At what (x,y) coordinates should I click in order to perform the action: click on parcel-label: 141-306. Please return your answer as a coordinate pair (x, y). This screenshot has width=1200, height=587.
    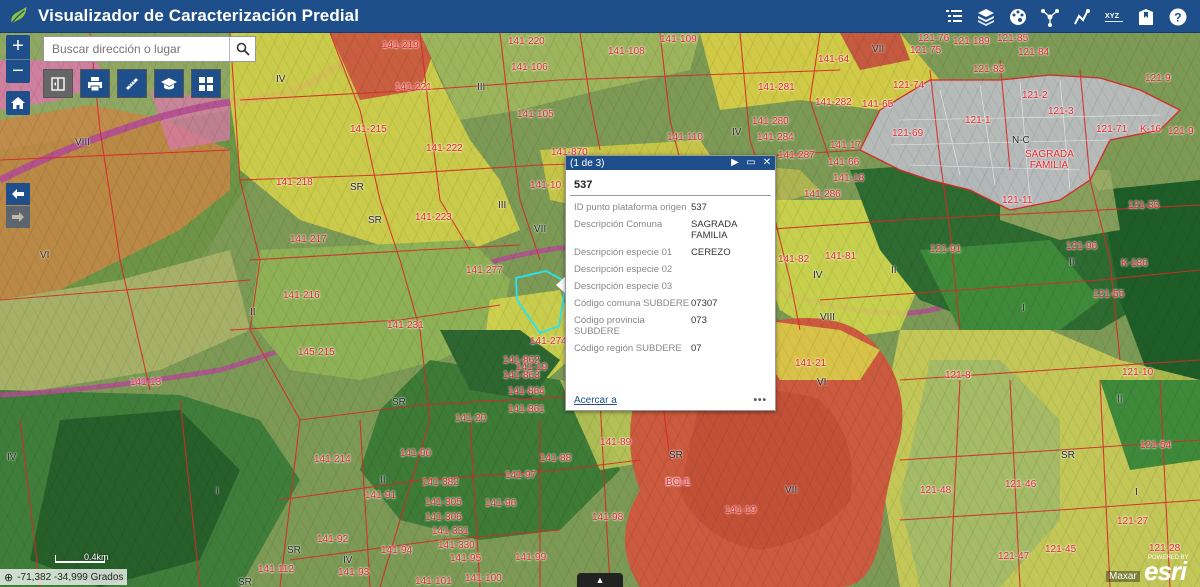
    Looking at the image, I should click on (443, 517).